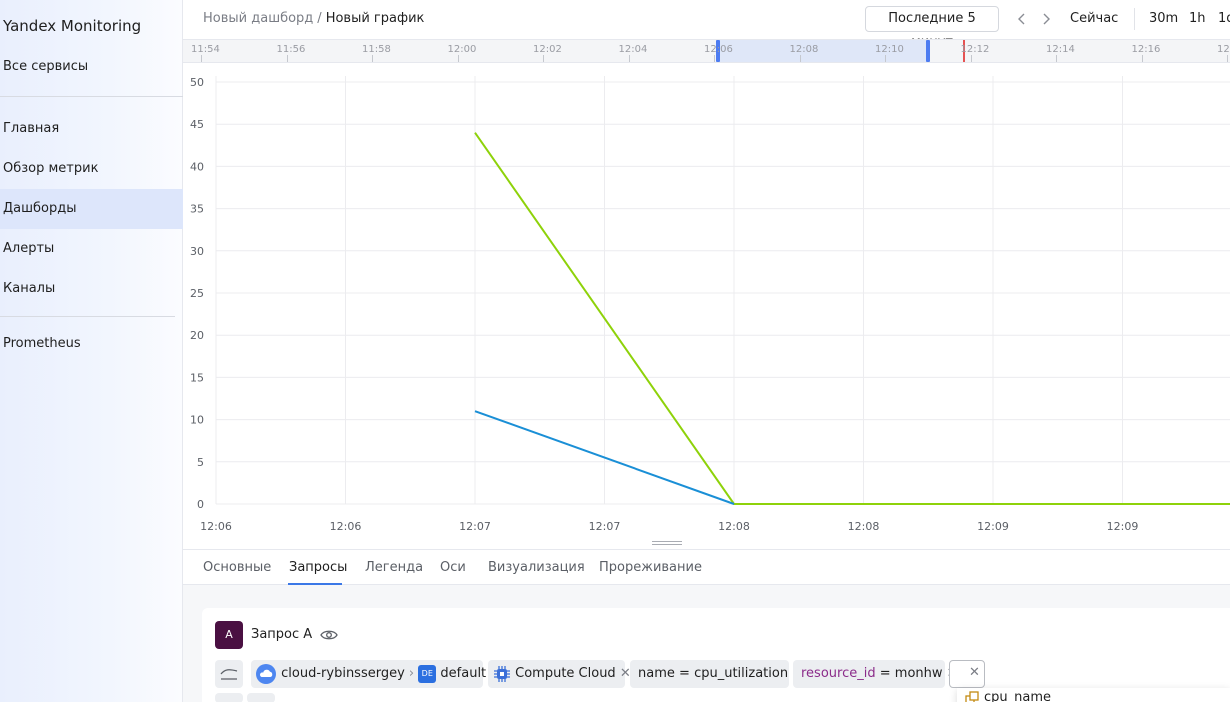 The image size is (1230, 702). Describe the element at coordinates (1197, 18) in the screenshot. I see `preset-1h-button: 1h` at that location.